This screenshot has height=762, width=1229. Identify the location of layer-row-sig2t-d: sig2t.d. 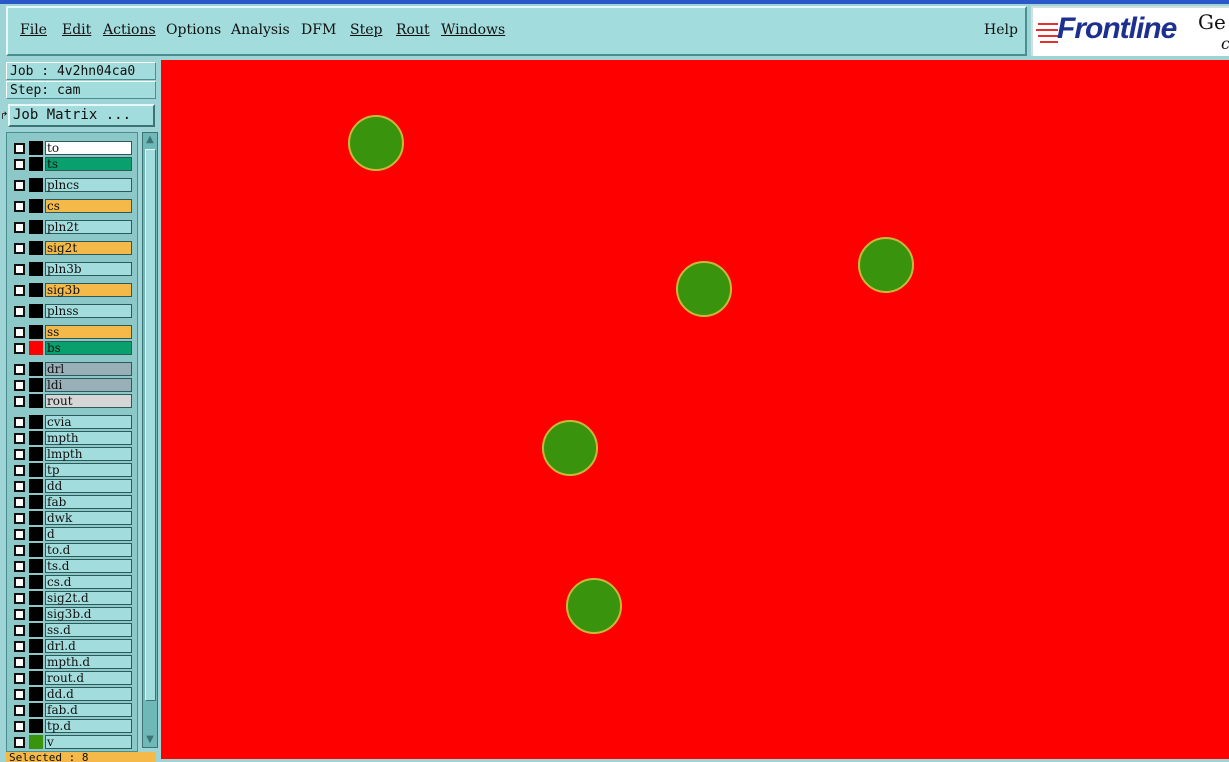
(72, 598).